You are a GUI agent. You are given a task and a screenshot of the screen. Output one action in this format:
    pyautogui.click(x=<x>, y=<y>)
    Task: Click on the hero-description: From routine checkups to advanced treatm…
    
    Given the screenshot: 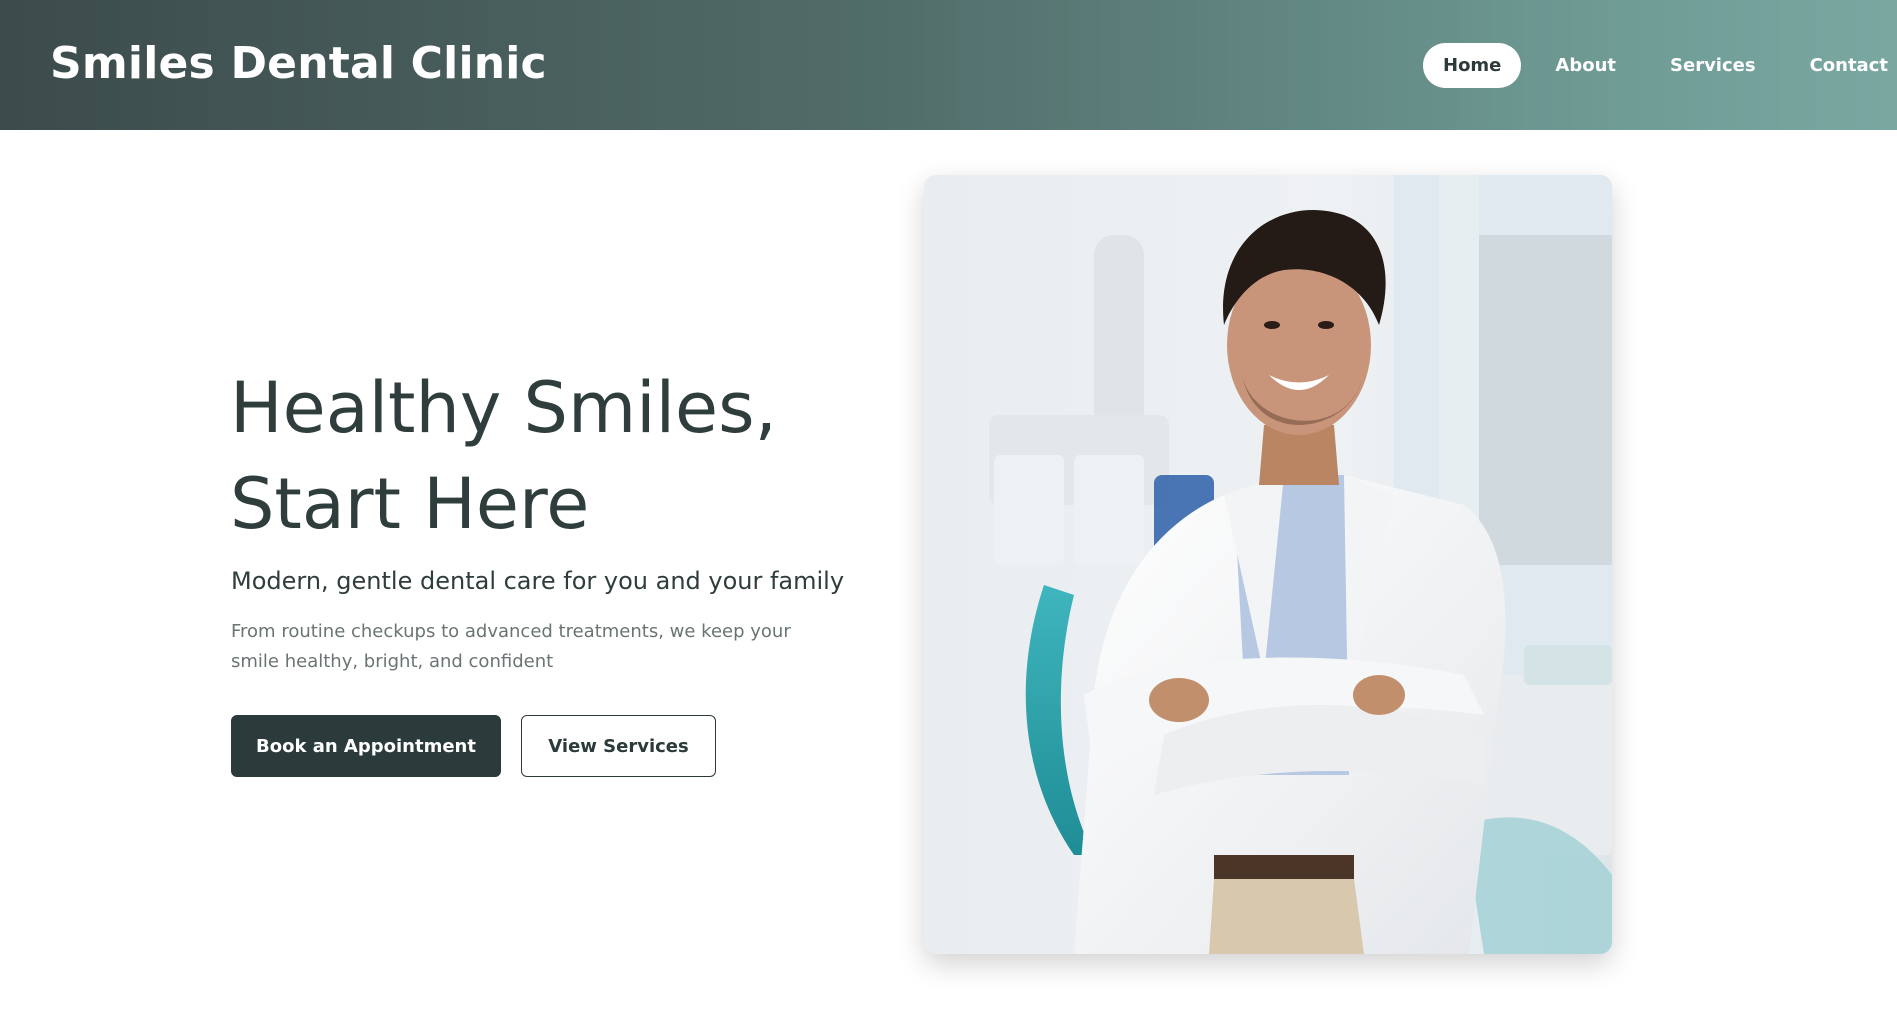 What is the action you would take?
    pyautogui.click(x=511, y=646)
    